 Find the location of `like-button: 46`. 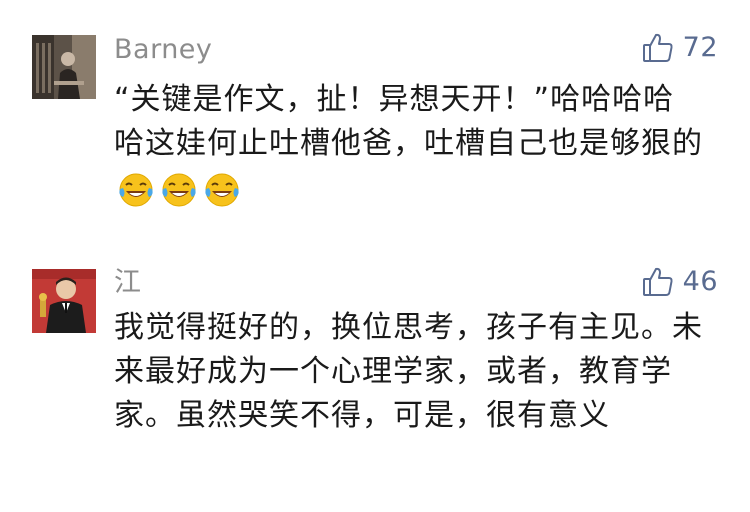

like-button: 46 is located at coordinates (679, 282).